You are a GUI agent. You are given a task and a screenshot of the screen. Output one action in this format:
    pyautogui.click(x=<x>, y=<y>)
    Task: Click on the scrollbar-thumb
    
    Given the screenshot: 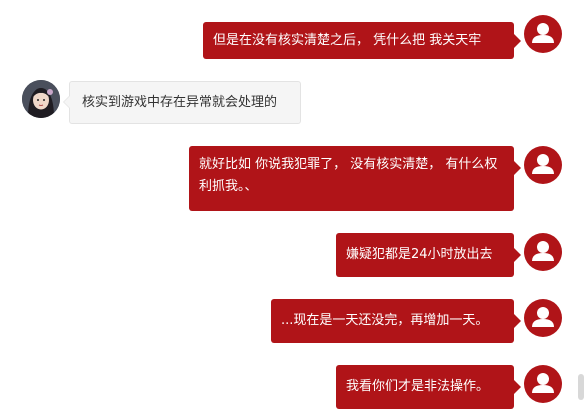 What is the action you would take?
    pyautogui.click(x=581, y=387)
    